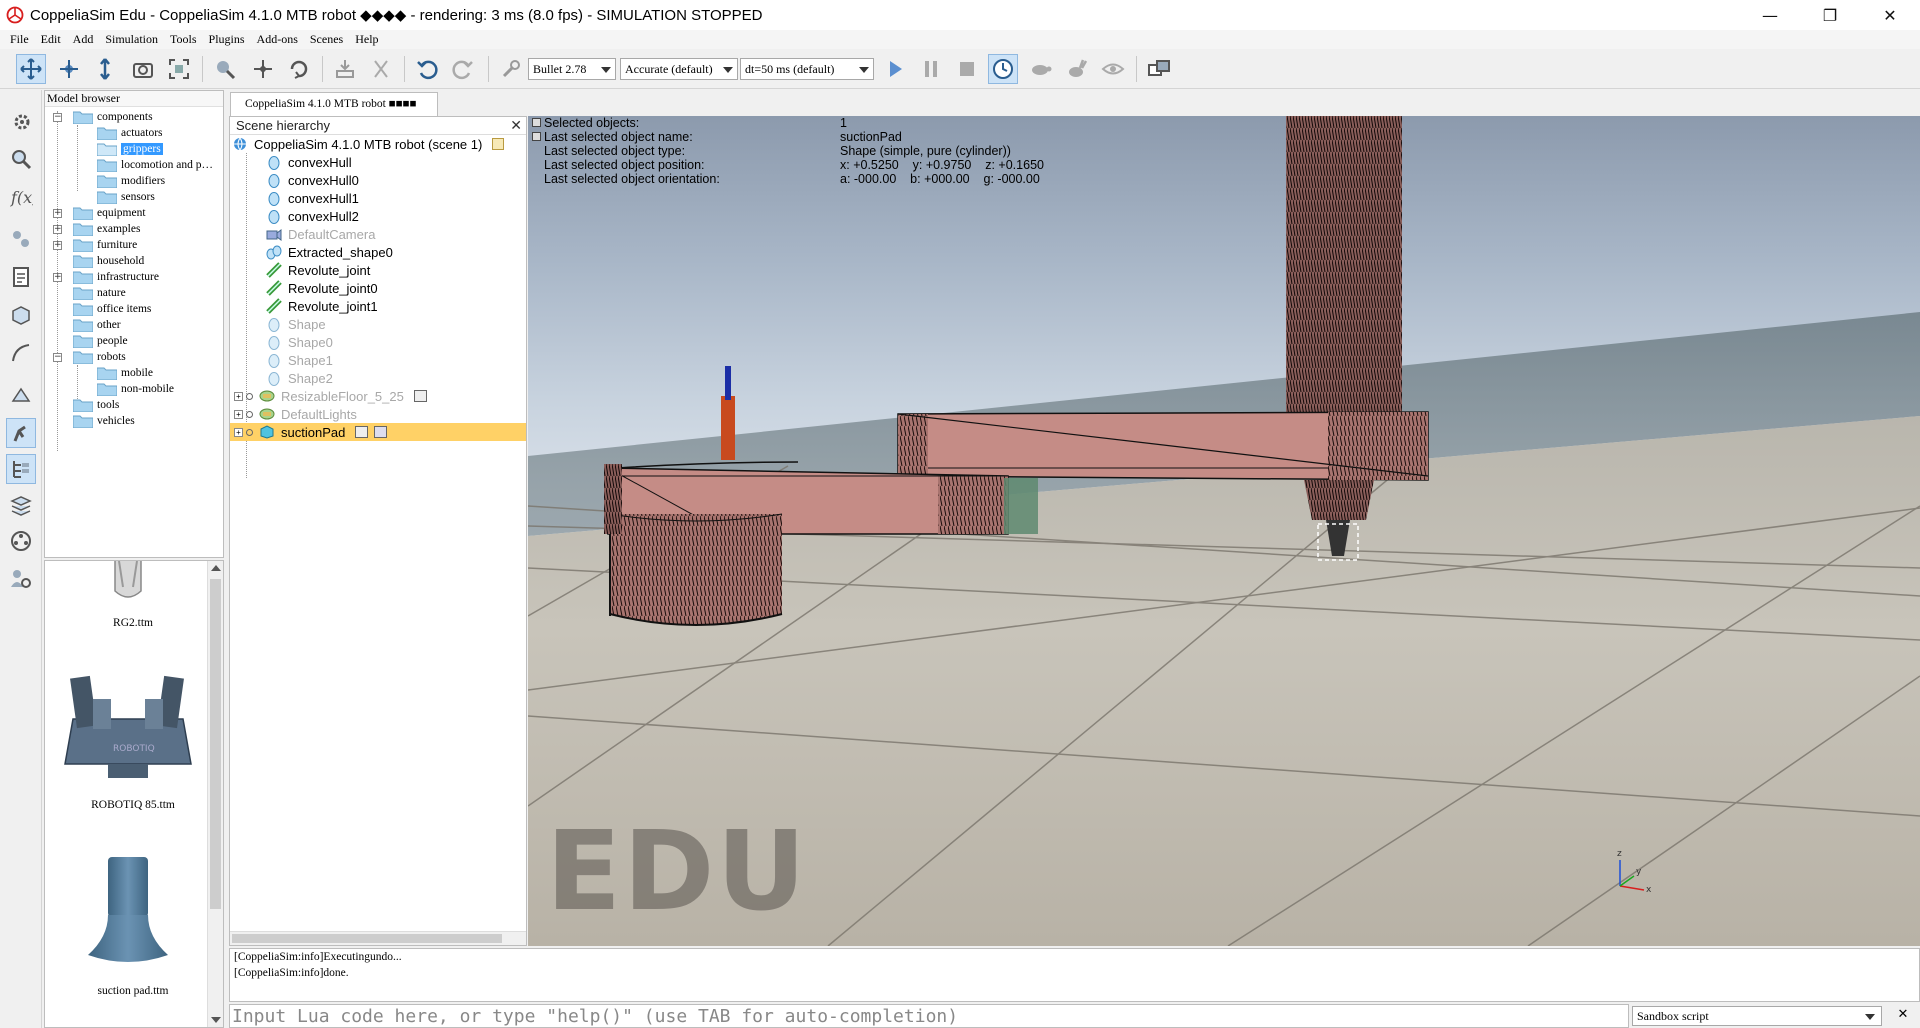 The image size is (1920, 1028). Describe the element at coordinates (69, 69) in the screenshot. I see `camera-rotate-button` at that location.